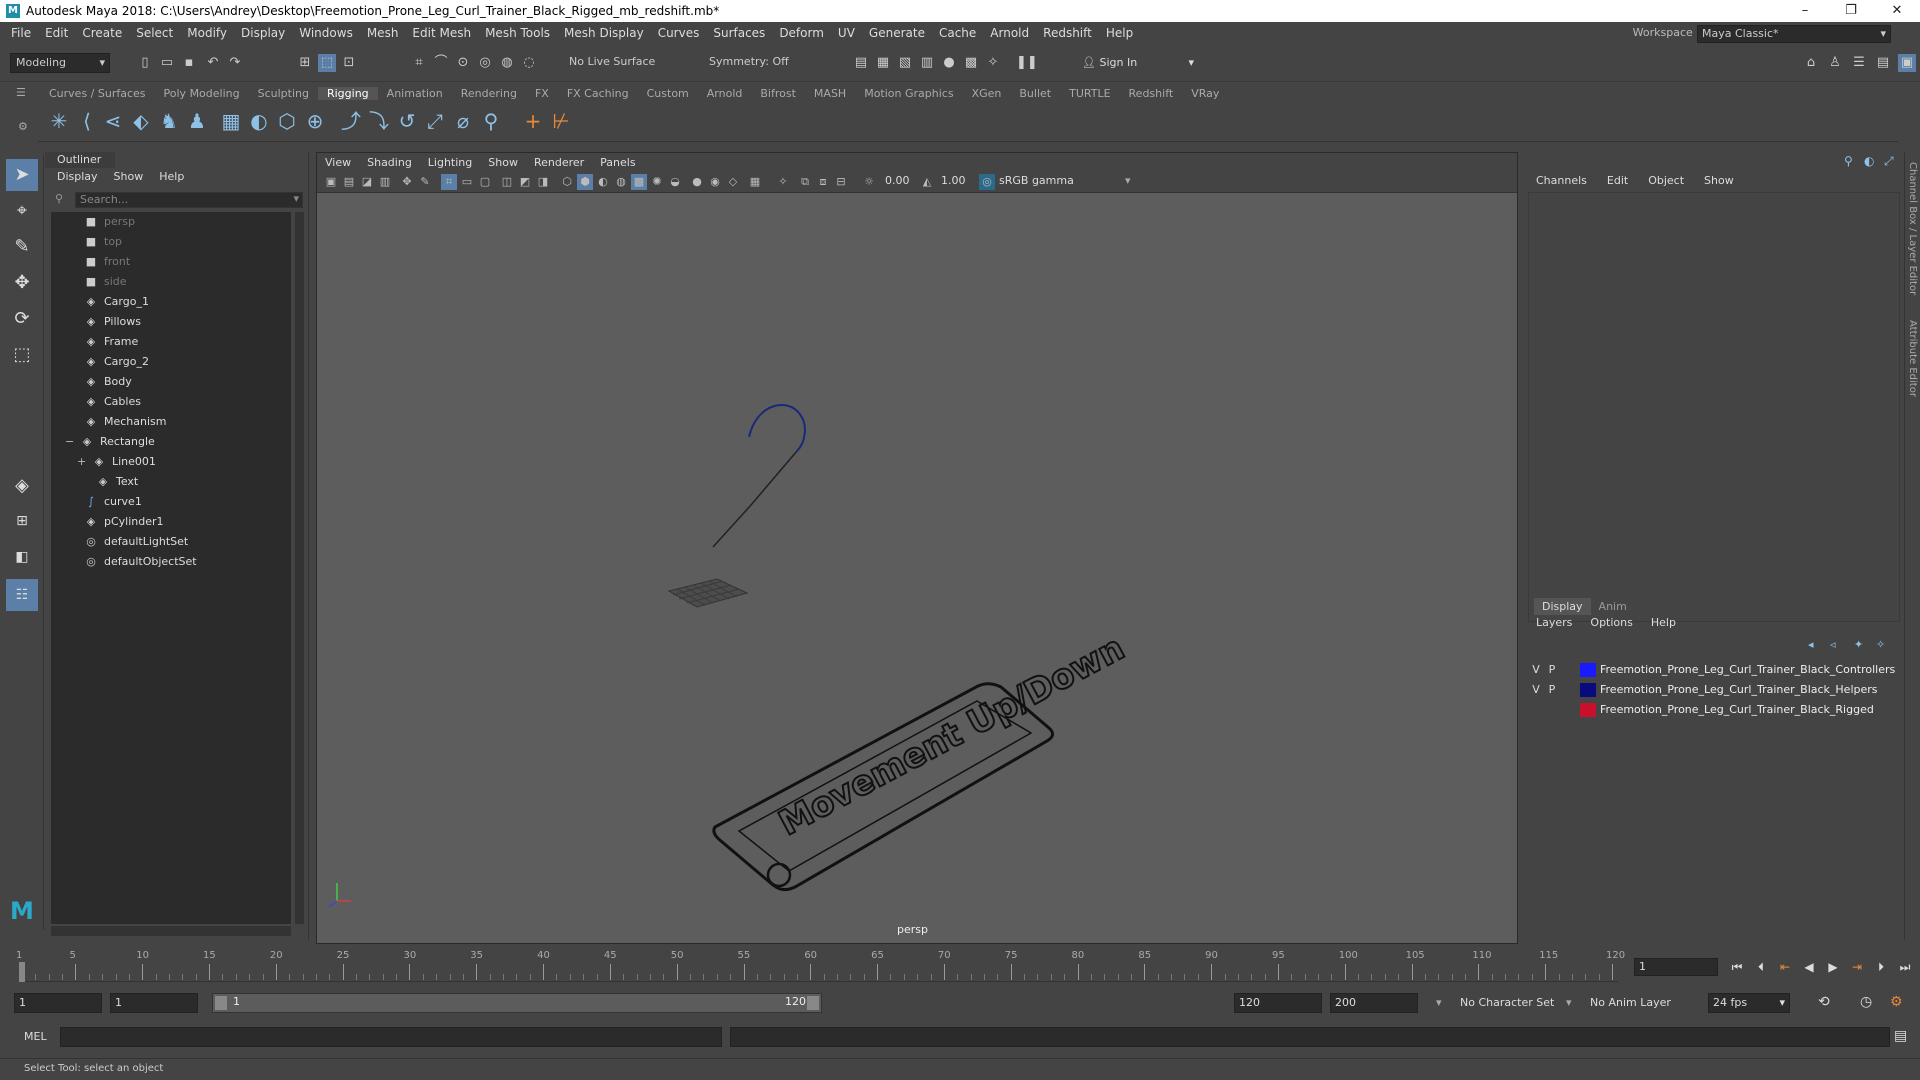 This screenshot has width=1920, height=1080. I want to click on list-item: ◈ Cargo_1, so click(116, 302).